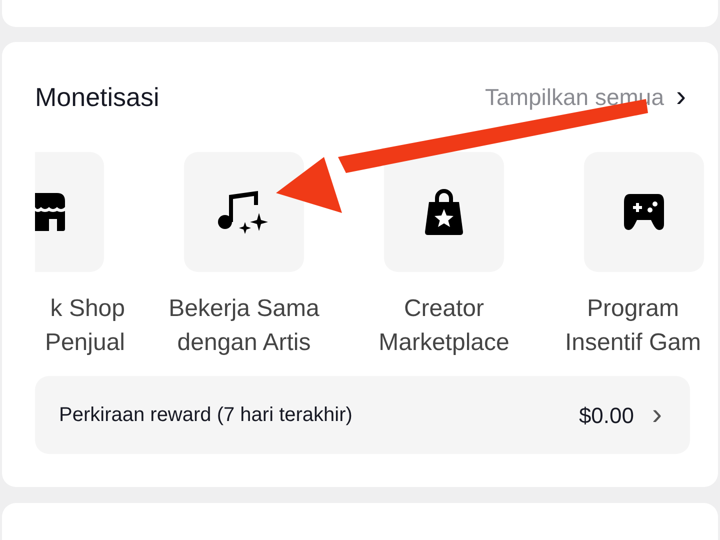  What do you see at coordinates (97, 97) in the screenshot?
I see `section-title: Monetisasi` at bounding box center [97, 97].